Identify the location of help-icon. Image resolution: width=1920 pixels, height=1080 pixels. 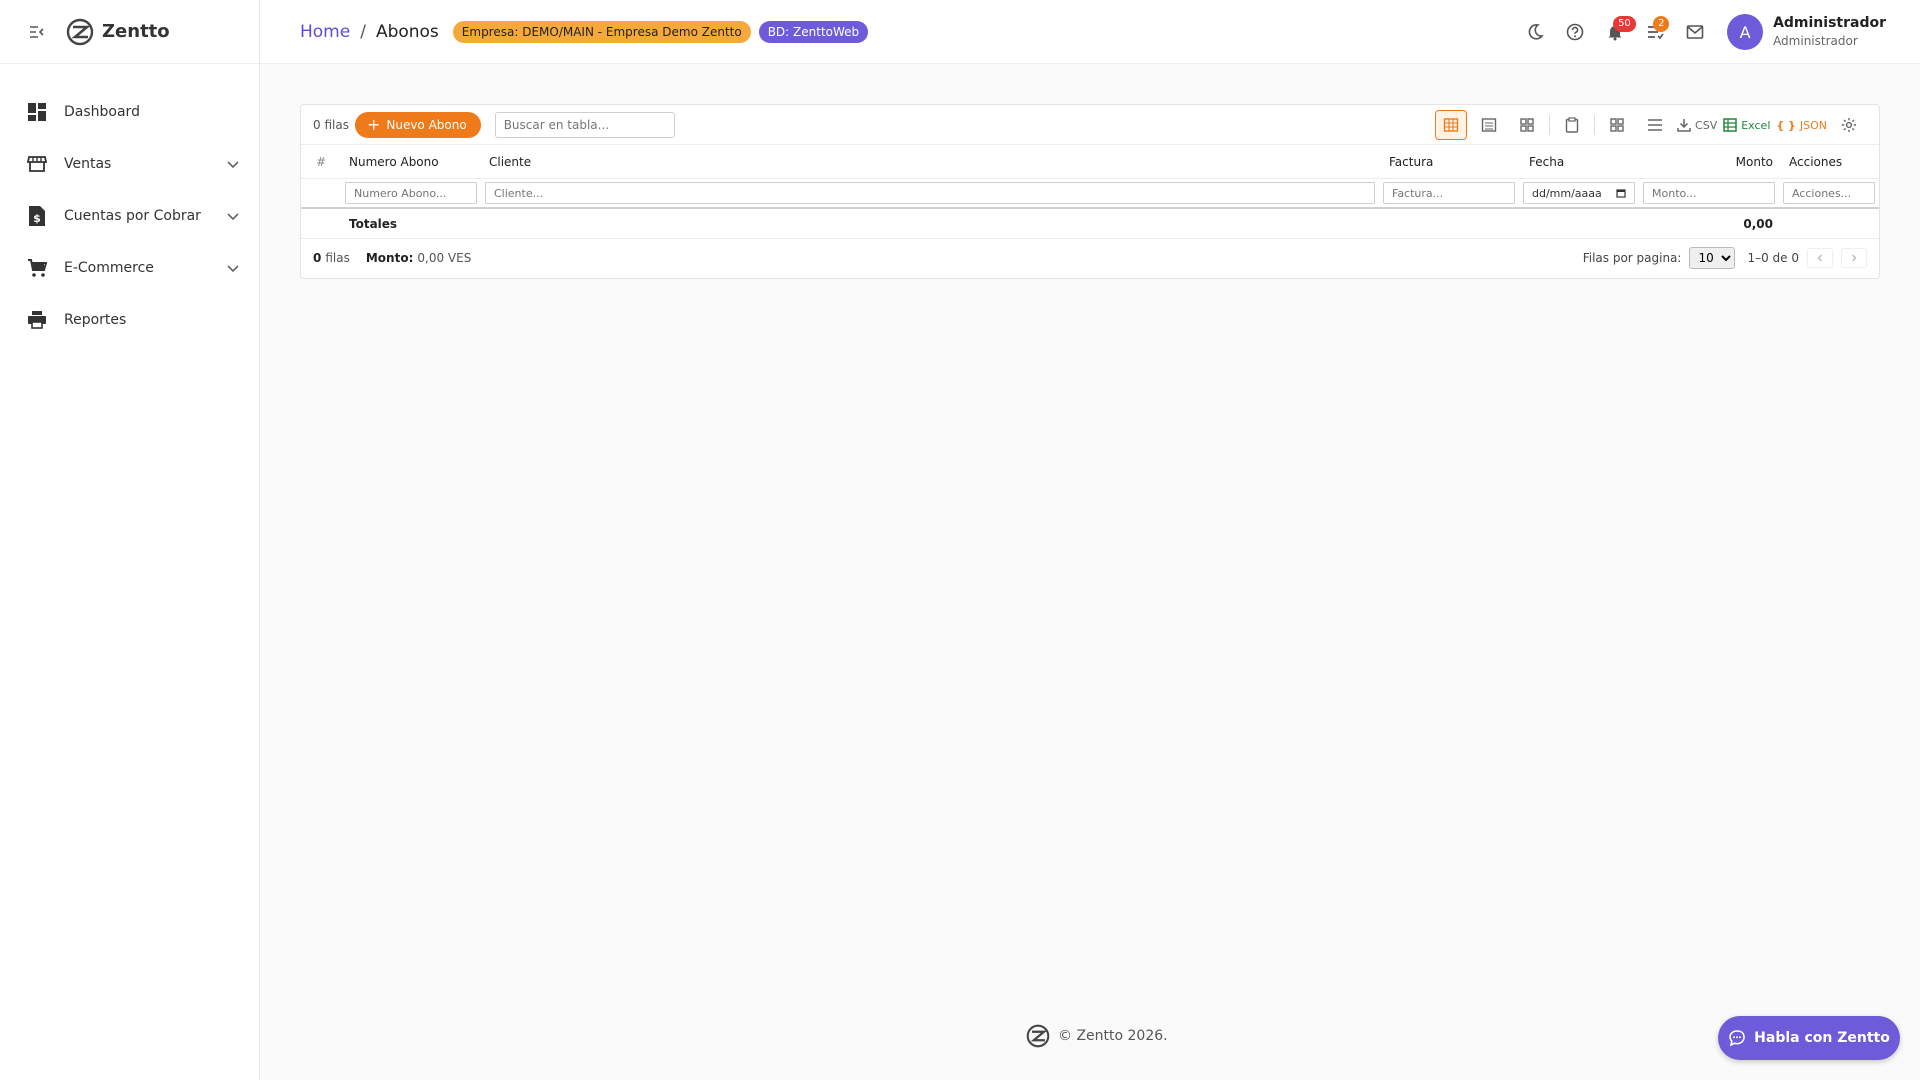
(1575, 32).